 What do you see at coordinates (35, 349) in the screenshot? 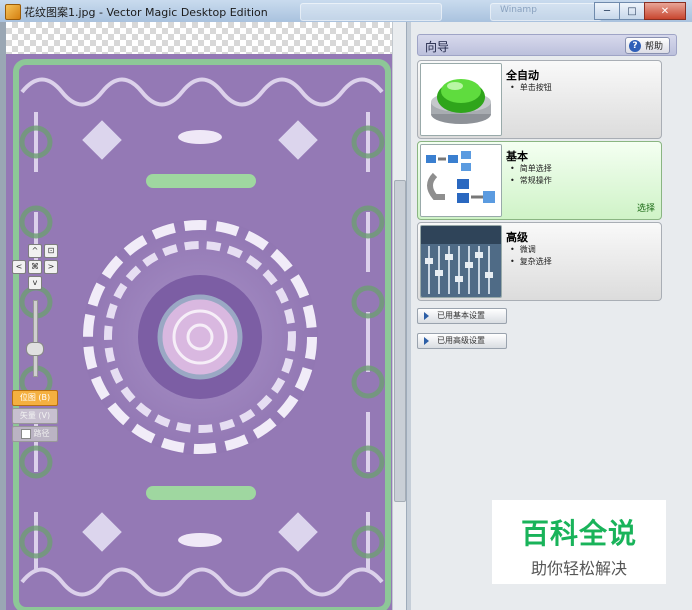
I see `zoom-slider-thumb` at bounding box center [35, 349].